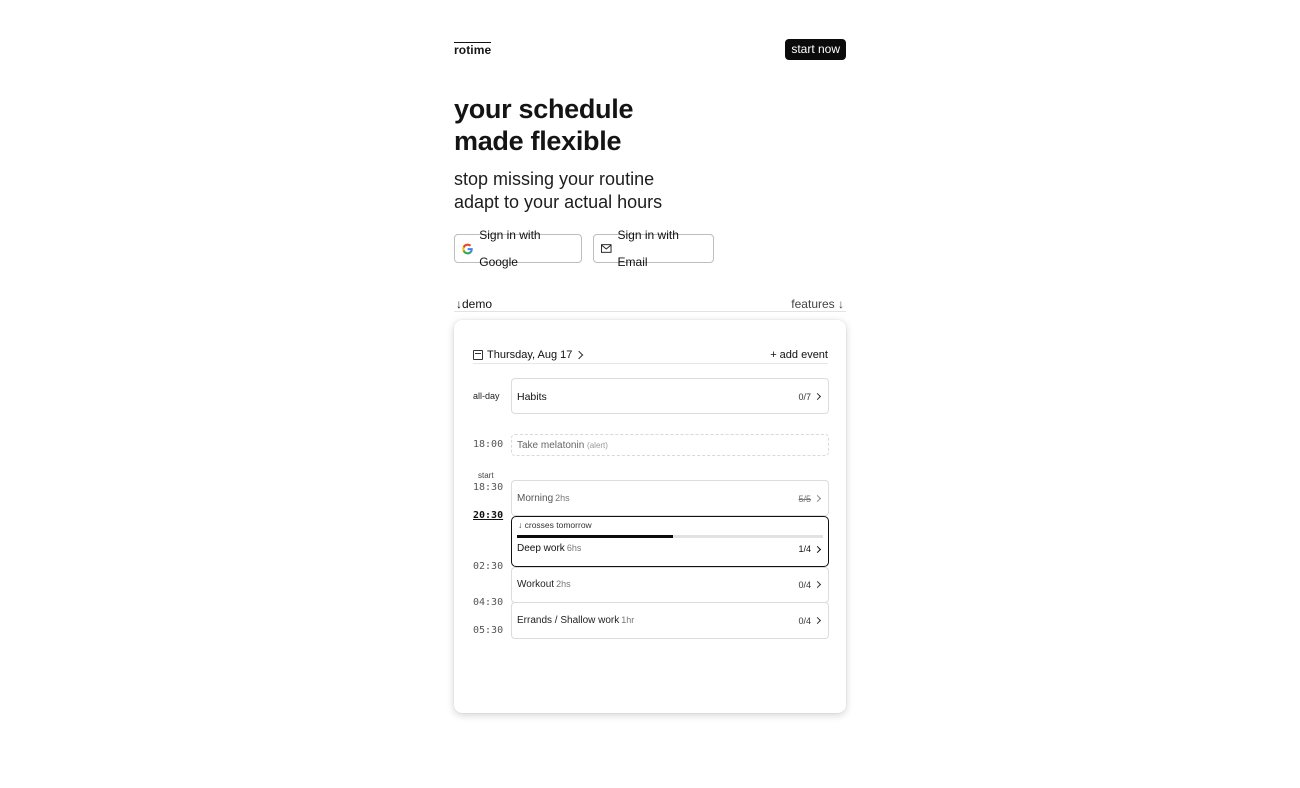 The image size is (1300, 788). What do you see at coordinates (488, 566) in the screenshot?
I see `time-label: 02:30` at bounding box center [488, 566].